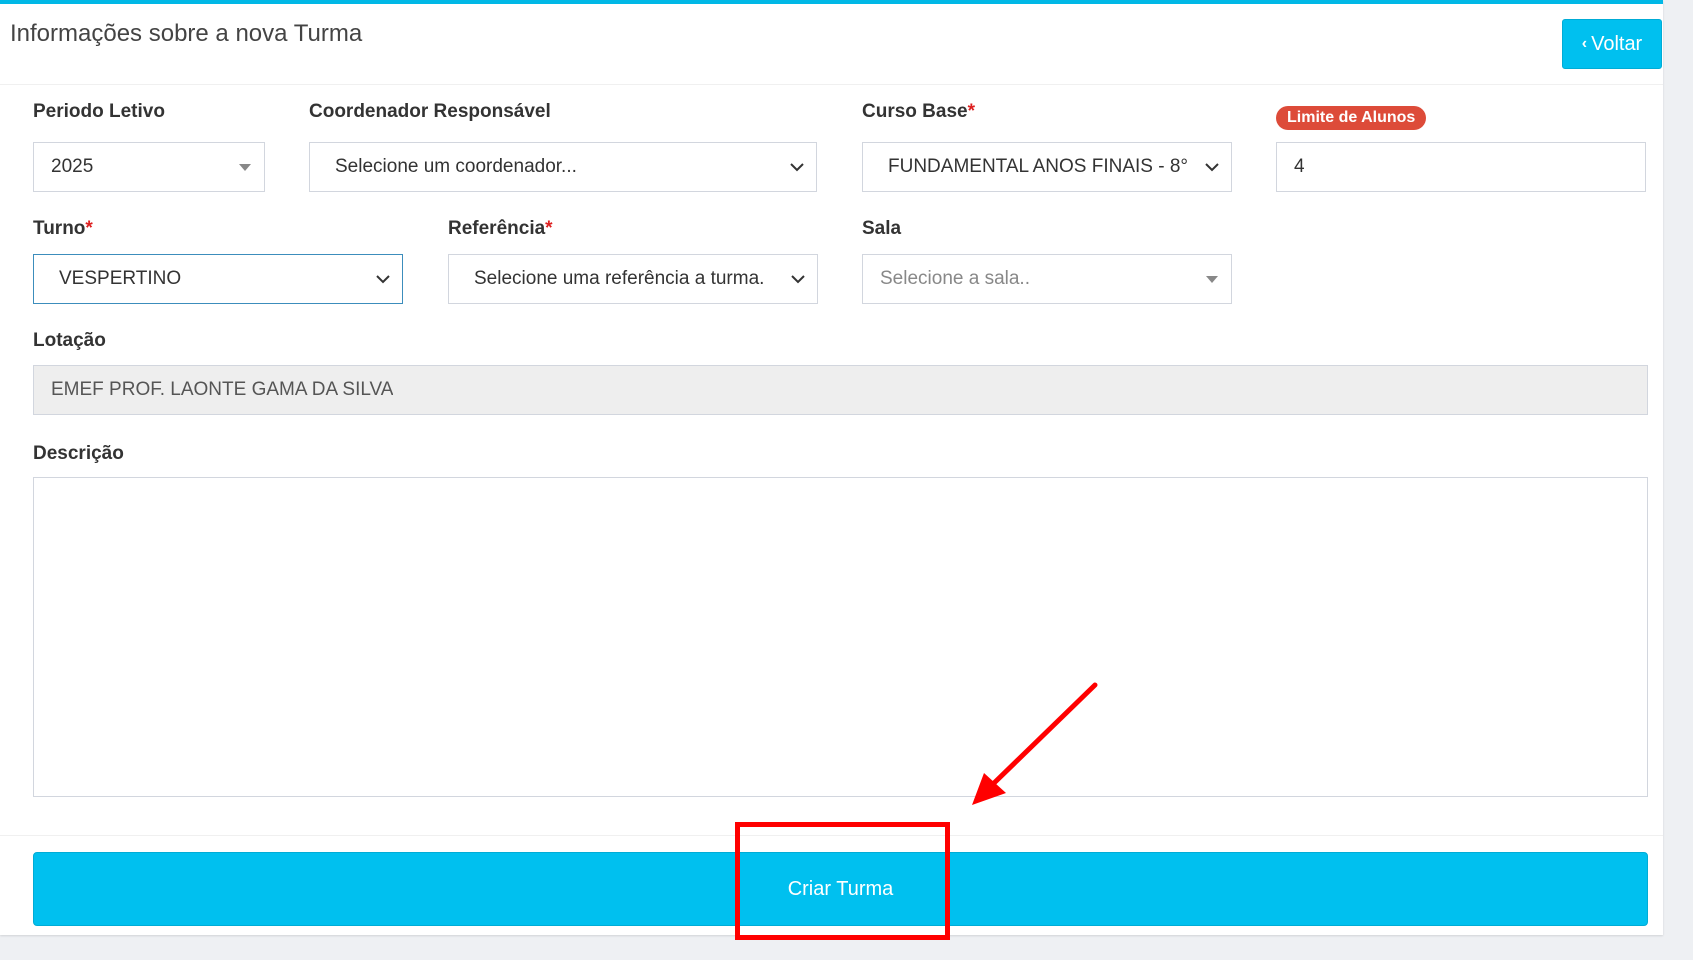  I want to click on sala-placeholder: Selecione a sala.., so click(955, 278).